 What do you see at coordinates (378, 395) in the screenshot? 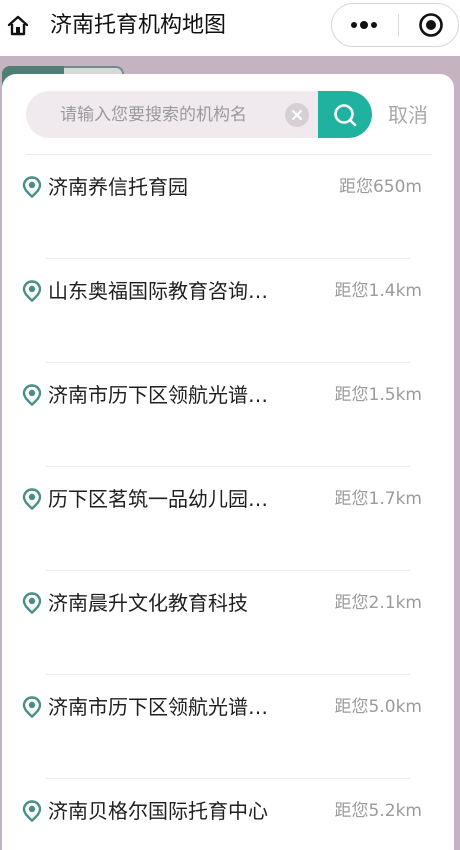
I see `result-distance: 距您1.5km` at bounding box center [378, 395].